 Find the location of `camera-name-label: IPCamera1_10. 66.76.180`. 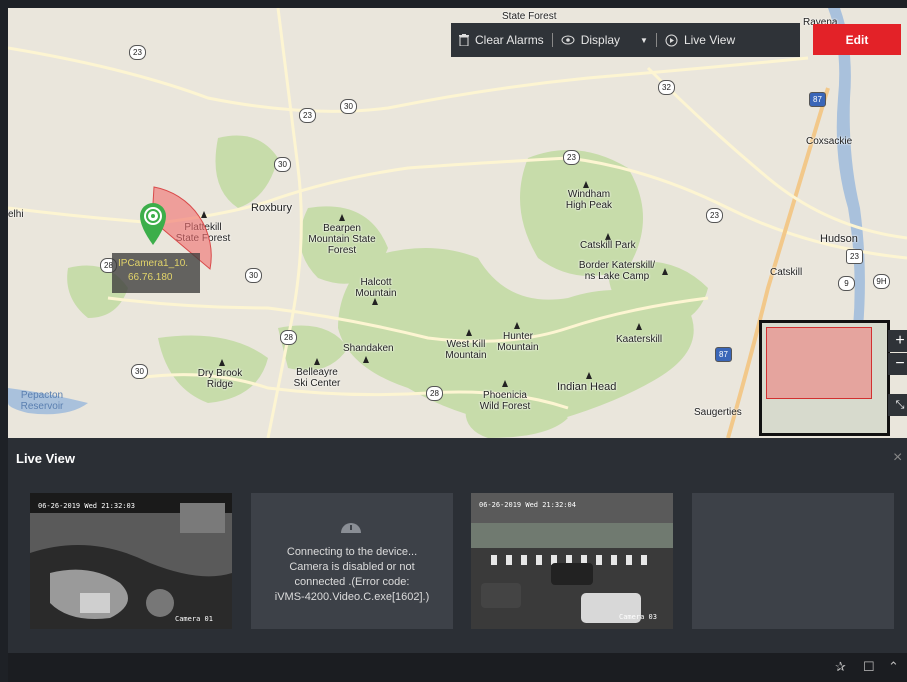

camera-name-label: IPCamera1_10. 66.76.180 is located at coordinates (156, 273).